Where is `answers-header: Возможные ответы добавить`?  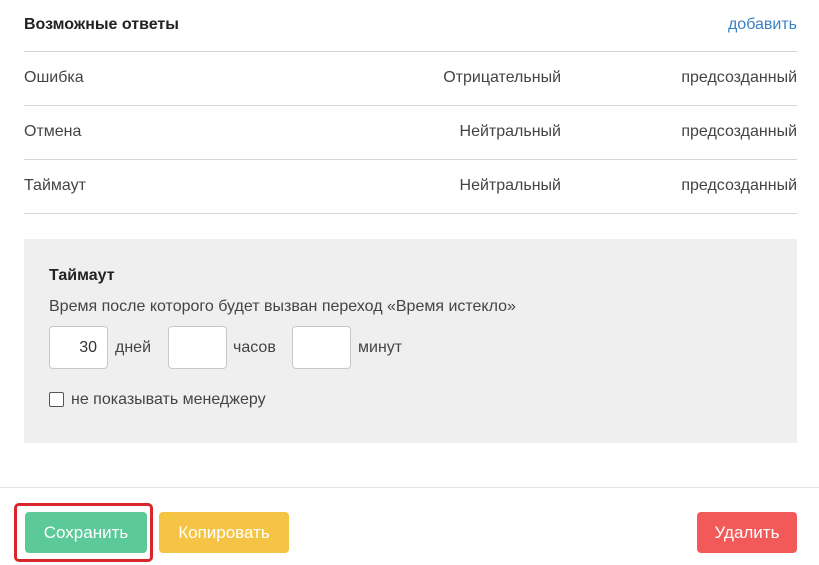 answers-header: Возможные ответы добавить is located at coordinates (410, 26).